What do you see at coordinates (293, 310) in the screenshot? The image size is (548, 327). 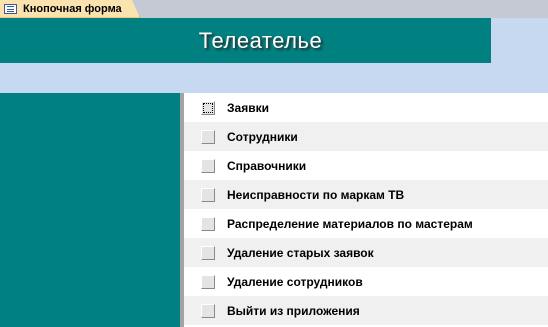 I see `menu-item-label: Выйти из приложения` at bounding box center [293, 310].